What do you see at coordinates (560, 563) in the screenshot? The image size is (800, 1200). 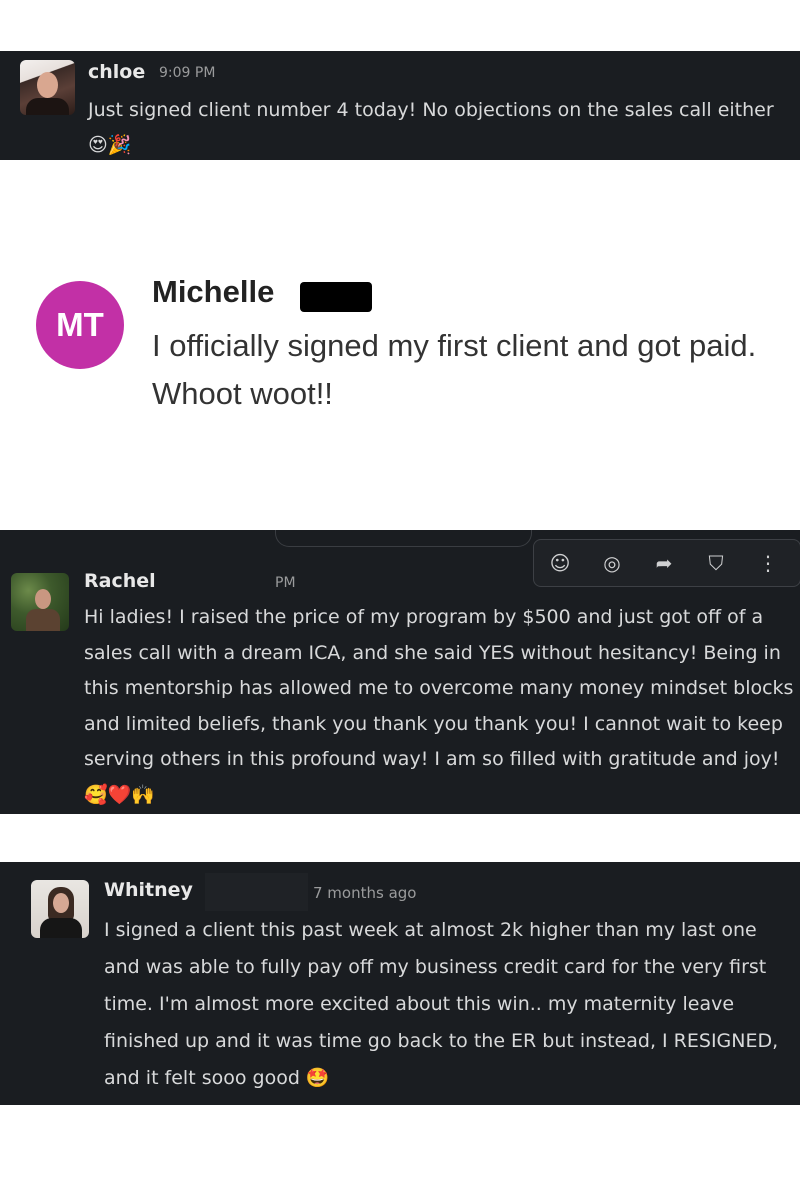 I see `add-reaction-icon: ☺` at bounding box center [560, 563].